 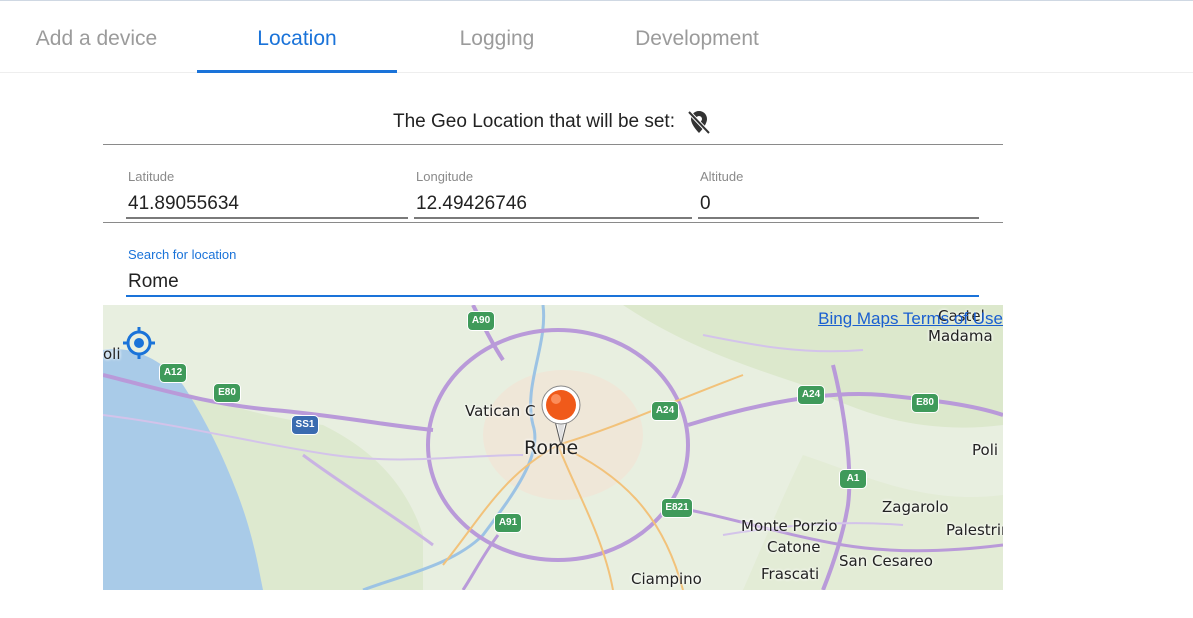 What do you see at coordinates (960, 336) in the screenshot?
I see `map-label-madama: Madama` at bounding box center [960, 336].